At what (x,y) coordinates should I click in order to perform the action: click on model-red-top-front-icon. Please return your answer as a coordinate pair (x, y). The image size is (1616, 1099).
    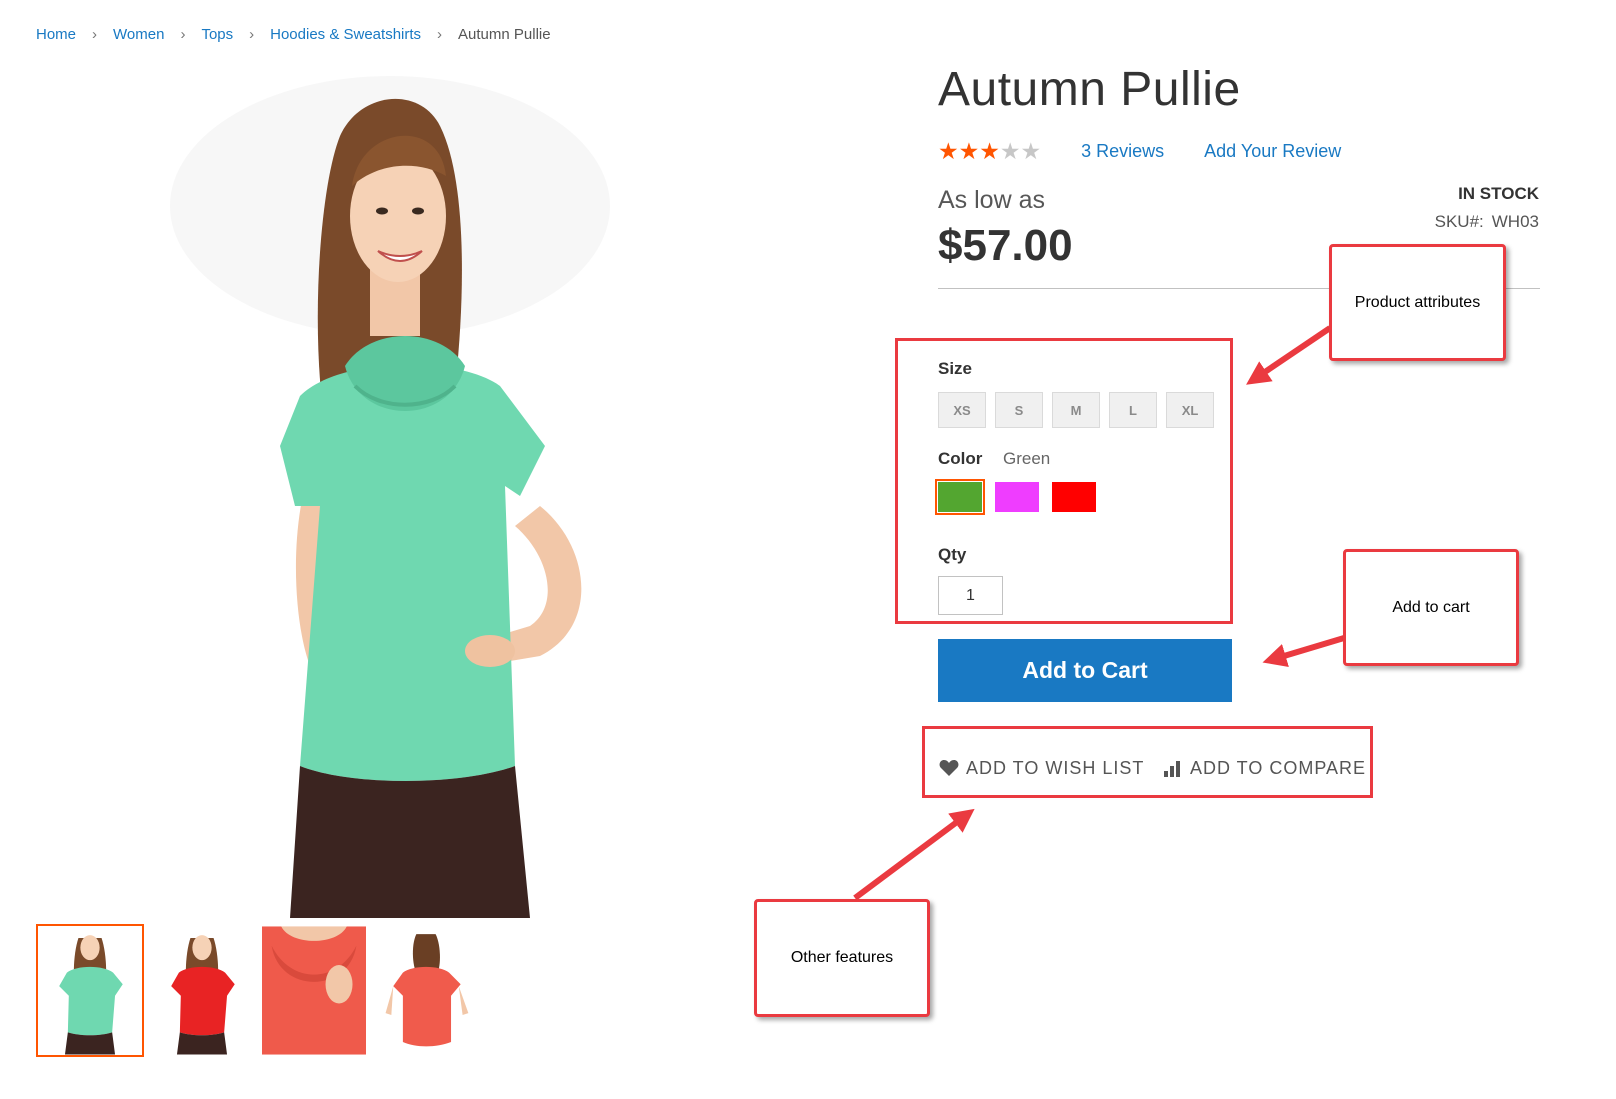
    Looking at the image, I should click on (202, 990).